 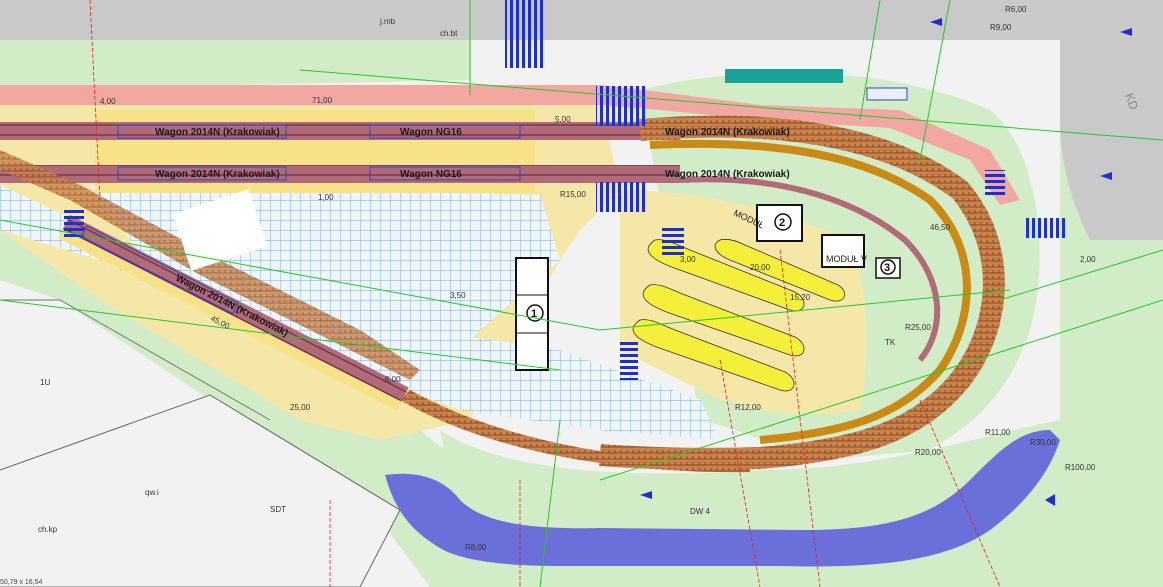 I want to click on platform-strip-b, so click(x=315, y=116).